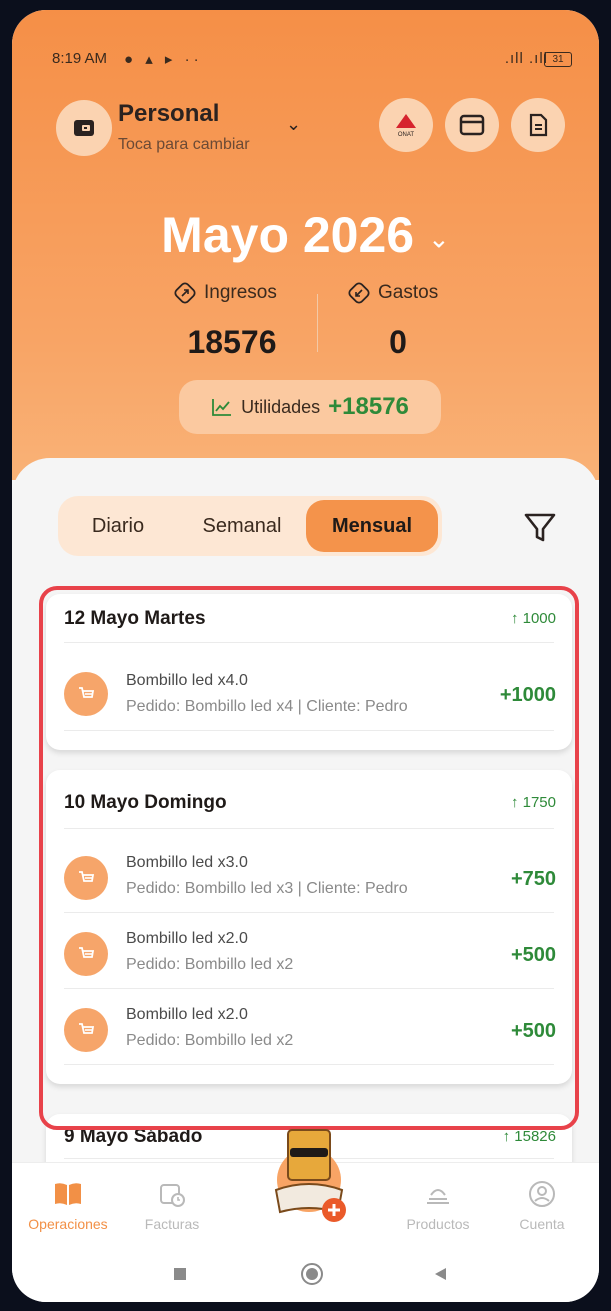 The width and height of the screenshot is (611, 1311). I want to click on onat-label: ONAT, so click(406, 135).